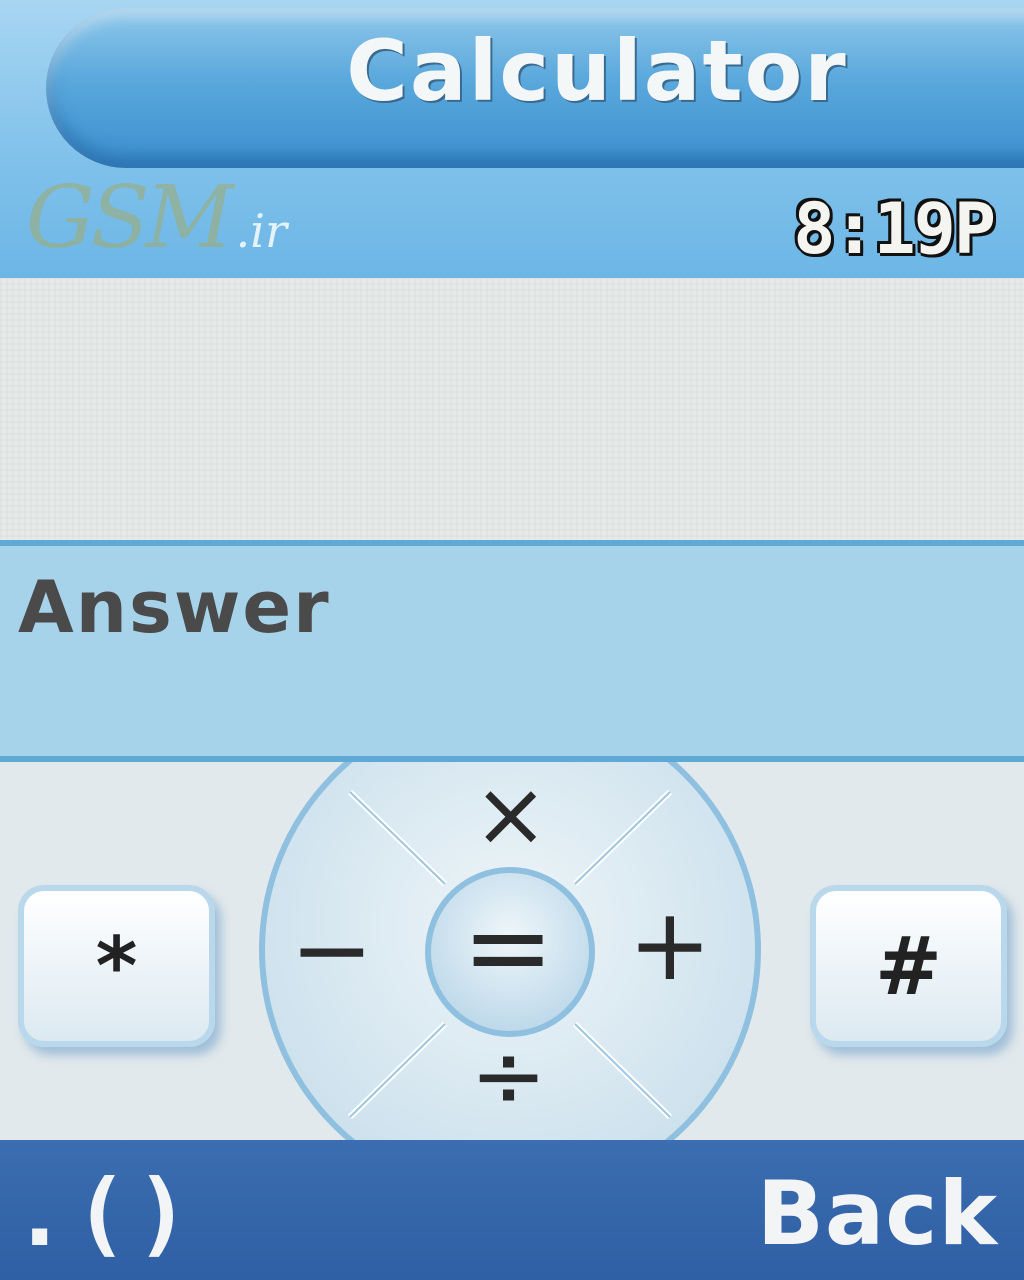  What do you see at coordinates (670, 945) in the screenshot?
I see `plus-key: +` at bounding box center [670, 945].